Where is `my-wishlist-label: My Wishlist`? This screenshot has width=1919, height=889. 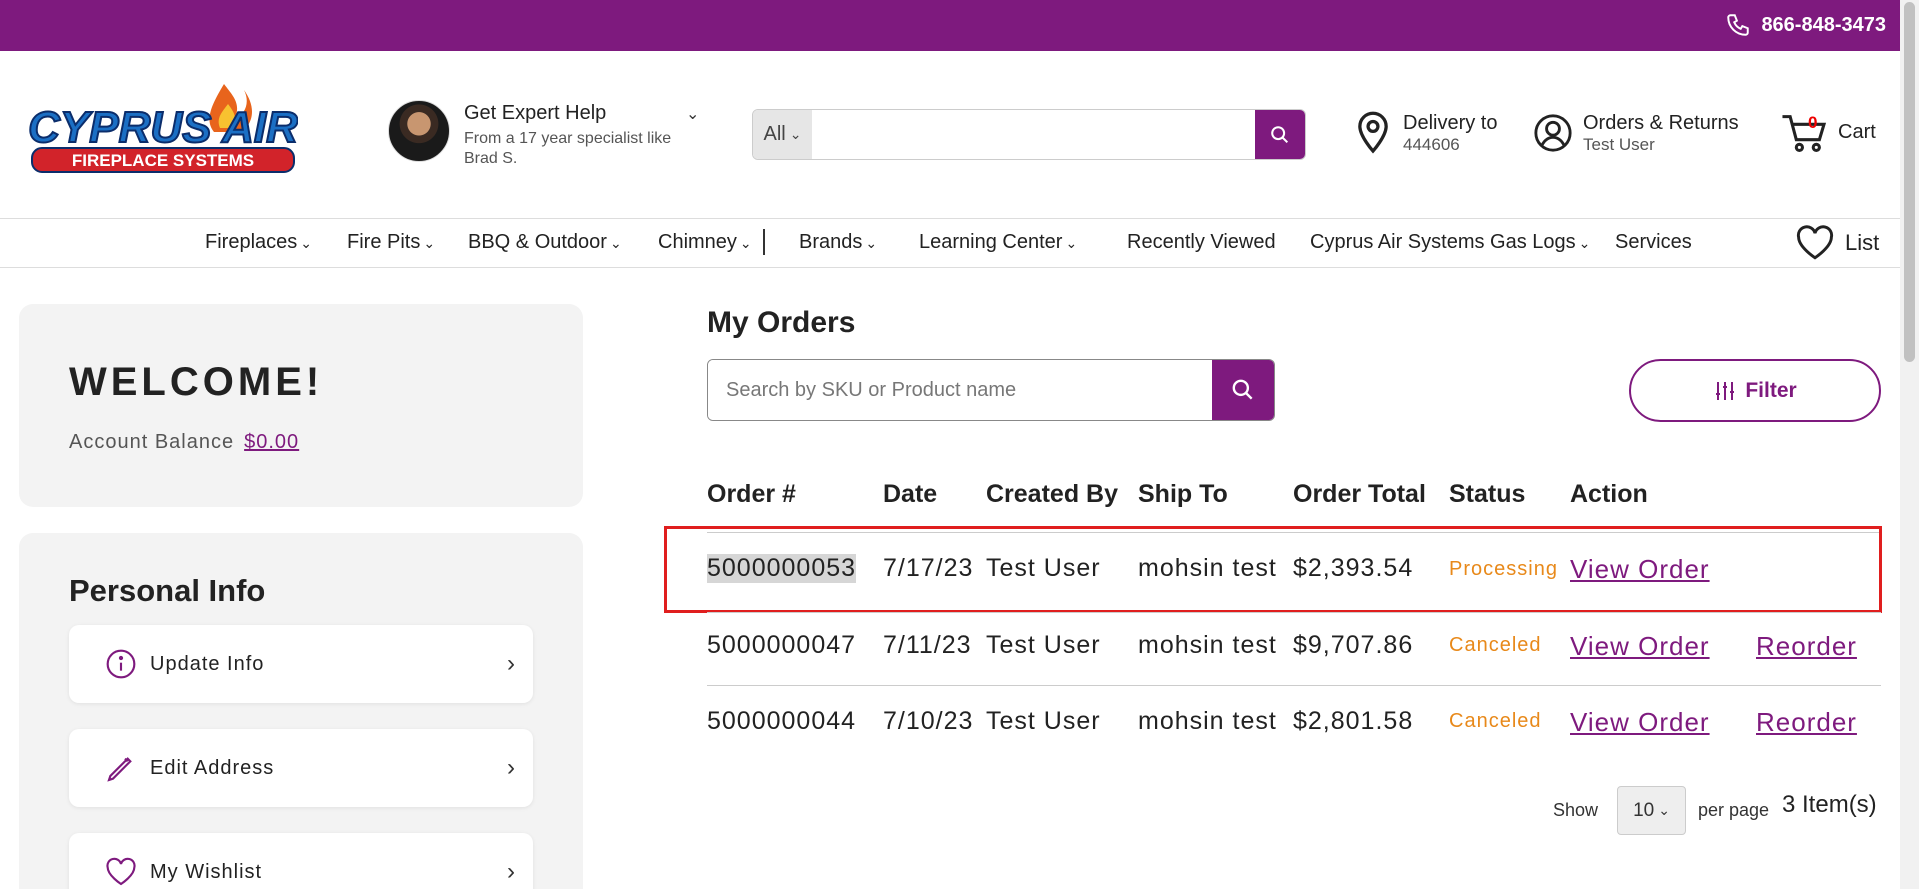 my-wishlist-label: My Wishlist is located at coordinates (206, 871).